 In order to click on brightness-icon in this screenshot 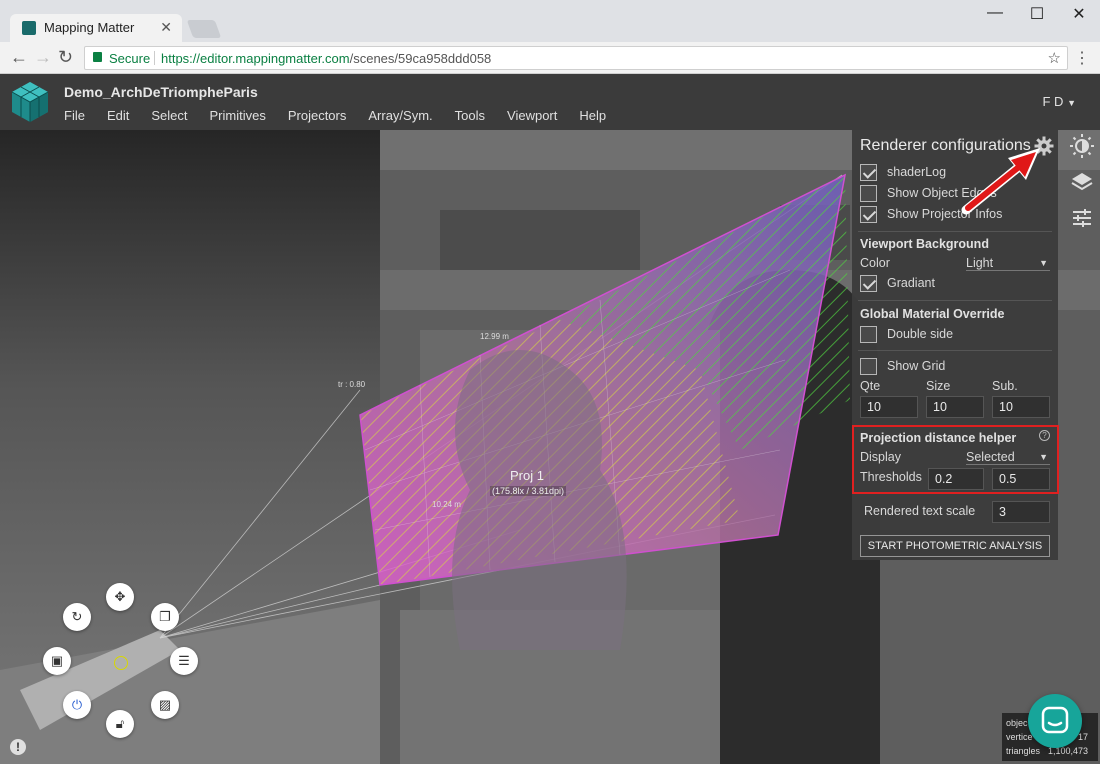, I will do `click(1082, 146)`.